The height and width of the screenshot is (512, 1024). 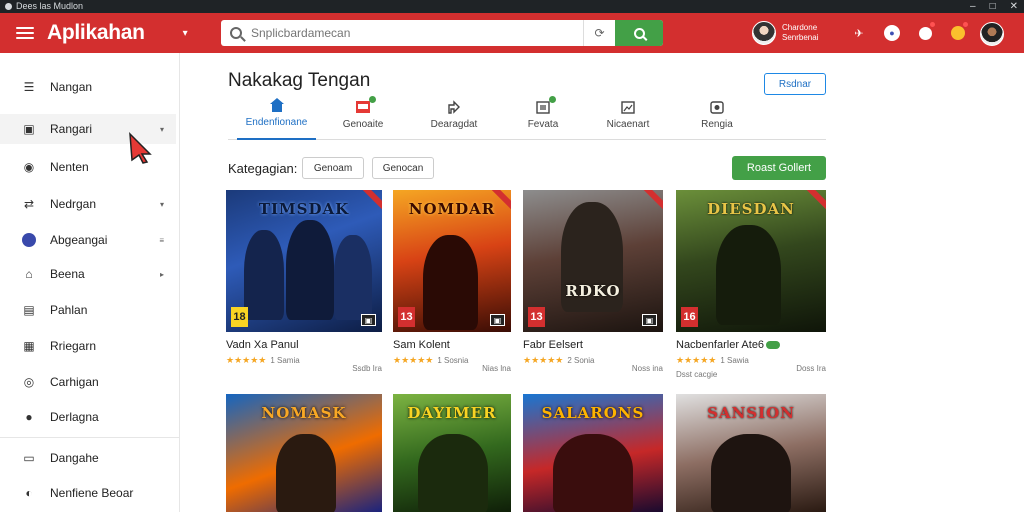 What do you see at coordinates (593, 291) in the screenshot?
I see `cover-title: RDKO` at bounding box center [593, 291].